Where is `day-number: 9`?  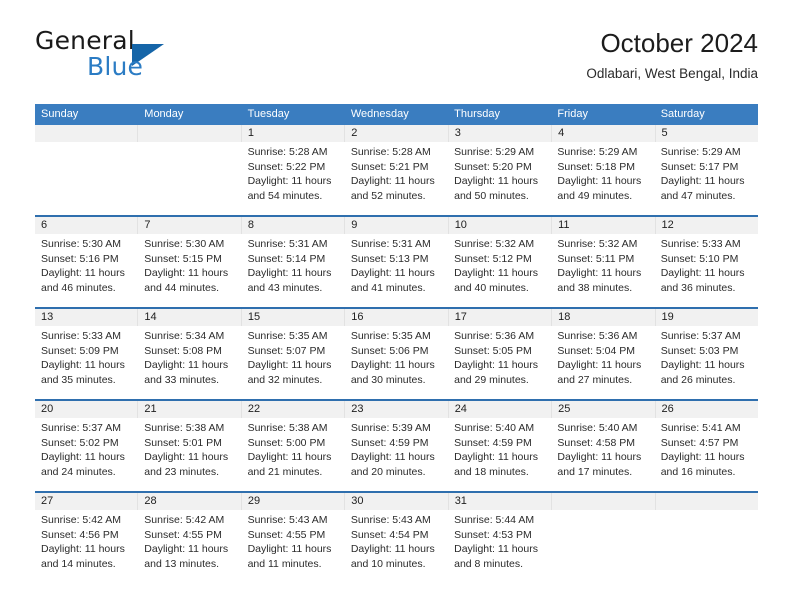 day-number: 9 is located at coordinates (395, 225).